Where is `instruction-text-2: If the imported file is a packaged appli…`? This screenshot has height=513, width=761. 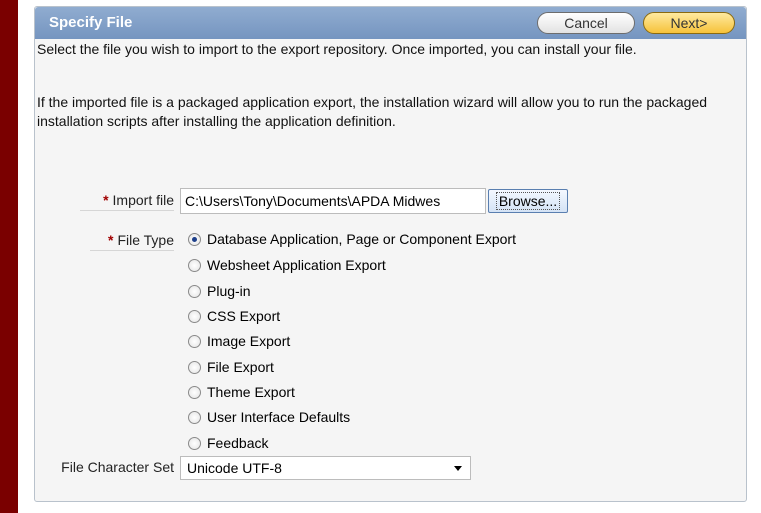 instruction-text-2: If the imported file is a packaged appli… is located at coordinates (372, 111).